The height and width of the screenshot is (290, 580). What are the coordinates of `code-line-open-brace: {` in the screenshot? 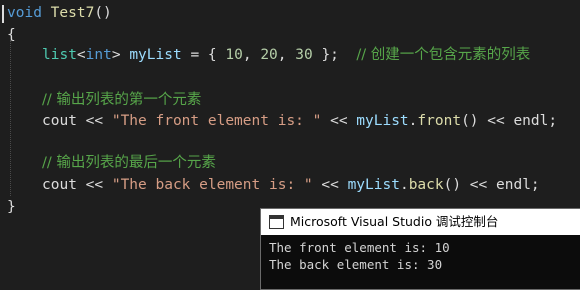 It's located at (11, 35).